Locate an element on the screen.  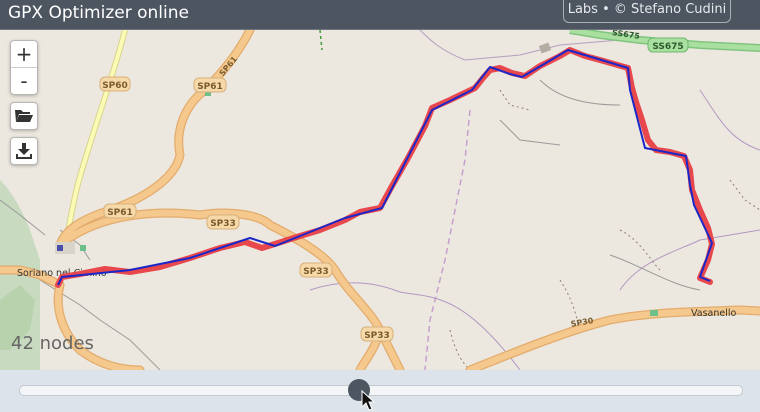
road-label-ss675-b: SS675 is located at coordinates (668, 45).